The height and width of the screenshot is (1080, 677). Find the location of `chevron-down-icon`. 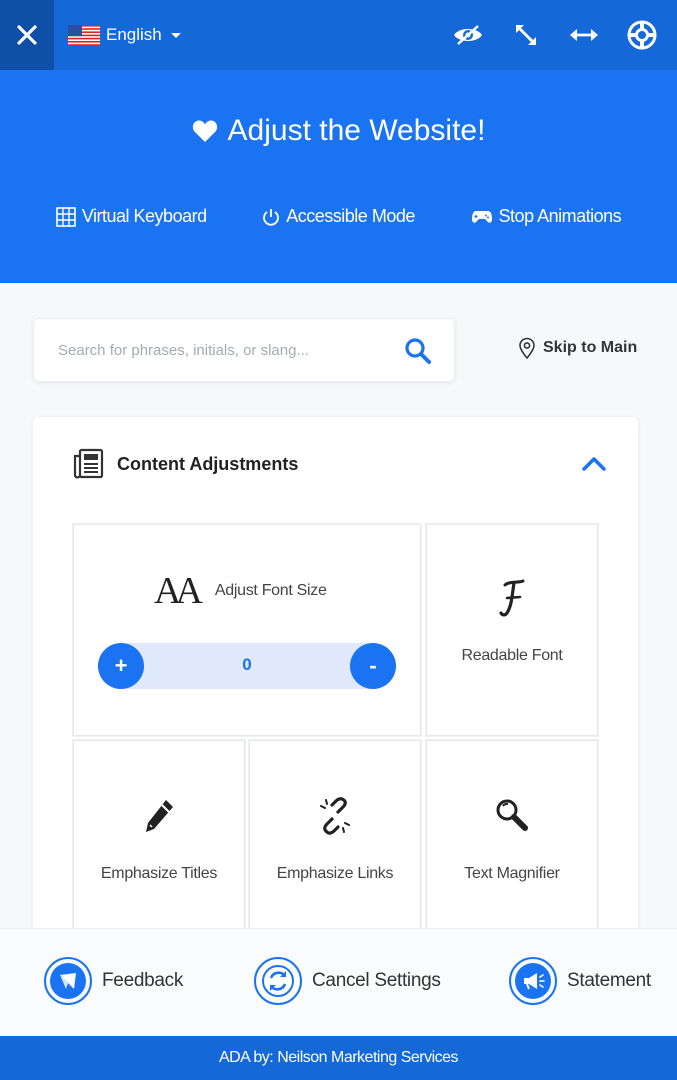

chevron-down-icon is located at coordinates (175, 35).